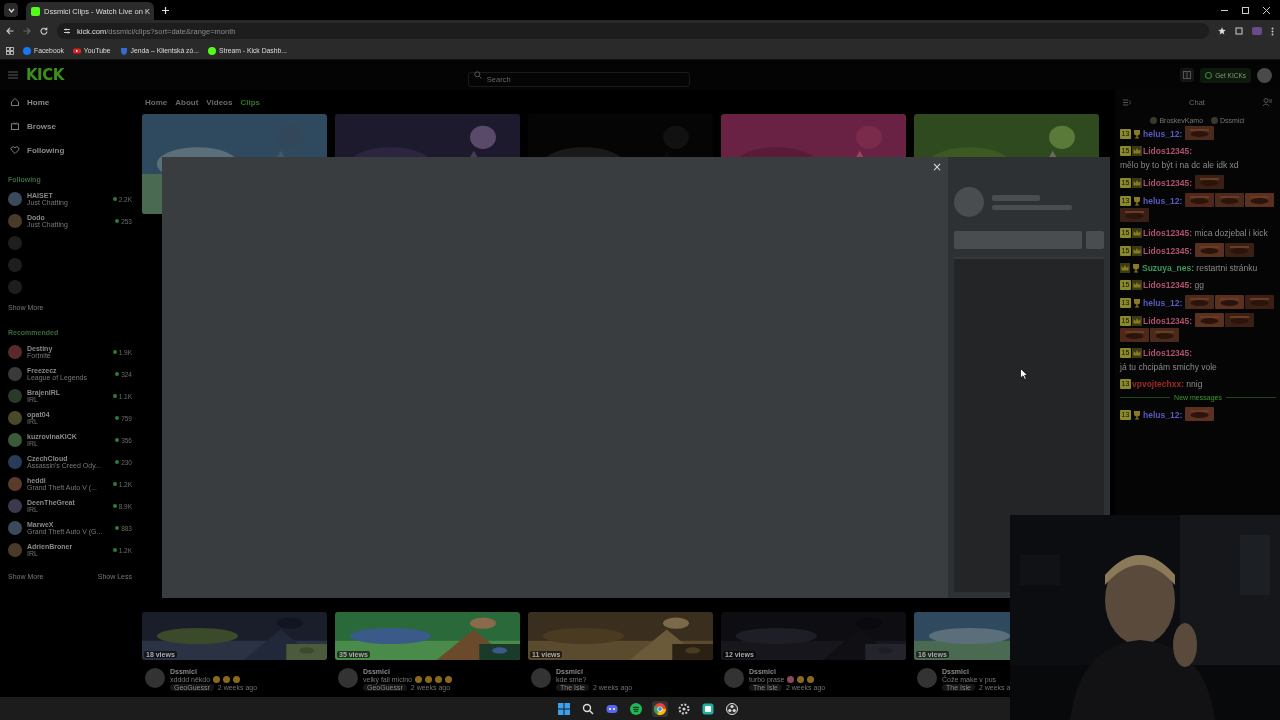 This screenshot has height=720, width=1280. What do you see at coordinates (250, 102) in the screenshot?
I see `channel-tab: Clips` at bounding box center [250, 102].